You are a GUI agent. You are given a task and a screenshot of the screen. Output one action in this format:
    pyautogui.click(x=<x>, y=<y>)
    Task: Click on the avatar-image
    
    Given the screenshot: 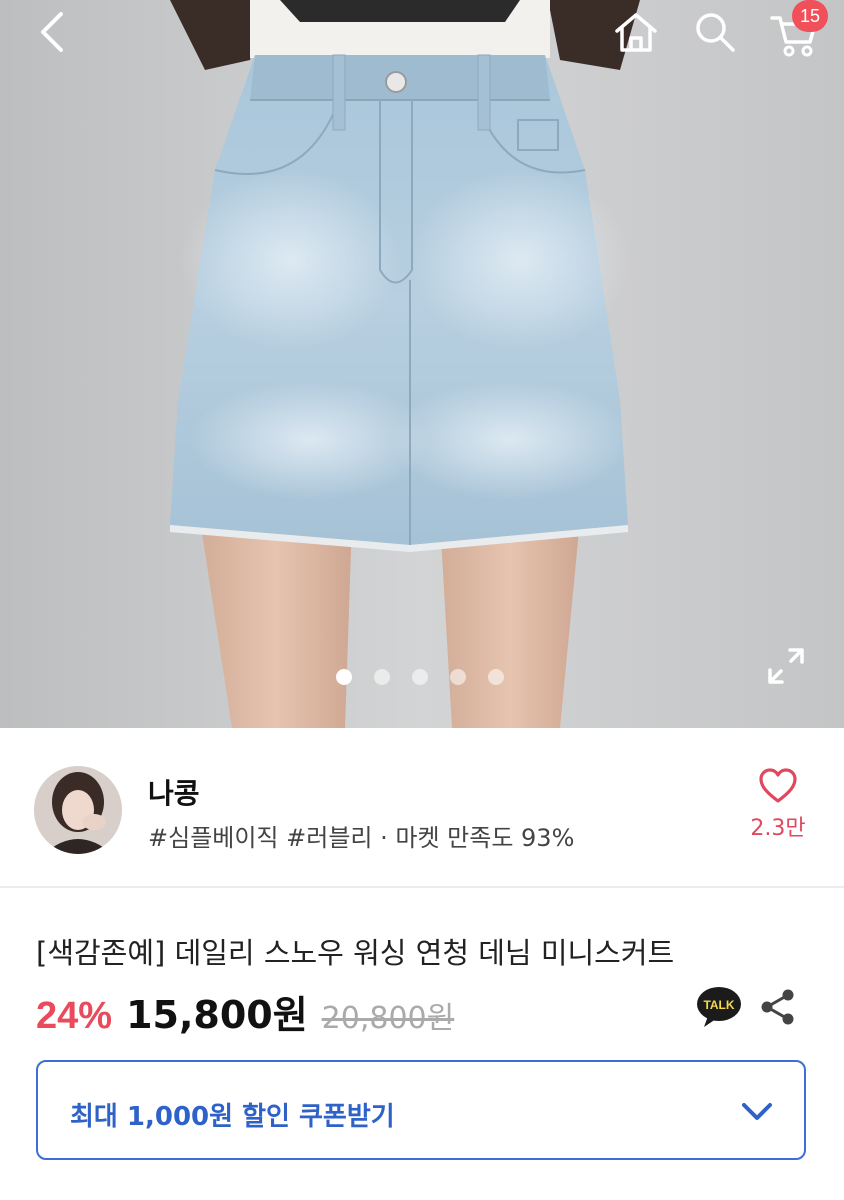 What is the action you would take?
    pyautogui.click(x=78, y=810)
    